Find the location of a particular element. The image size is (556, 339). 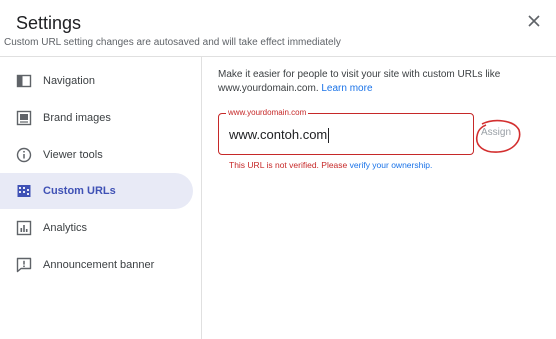

assign-button: Assign is located at coordinates (496, 132).